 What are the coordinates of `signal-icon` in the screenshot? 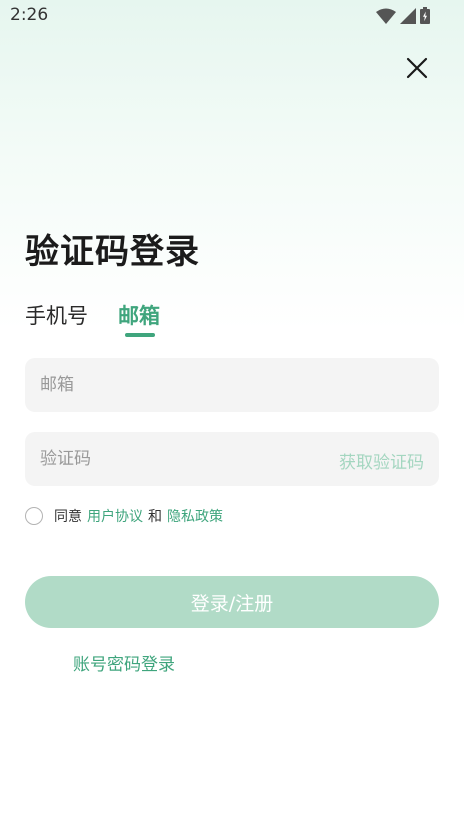 It's located at (408, 15).